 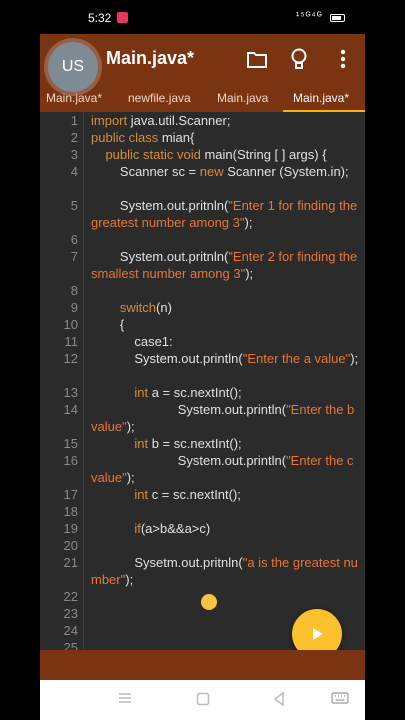 I want to click on line-number: 24, so click(x=70, y=630).